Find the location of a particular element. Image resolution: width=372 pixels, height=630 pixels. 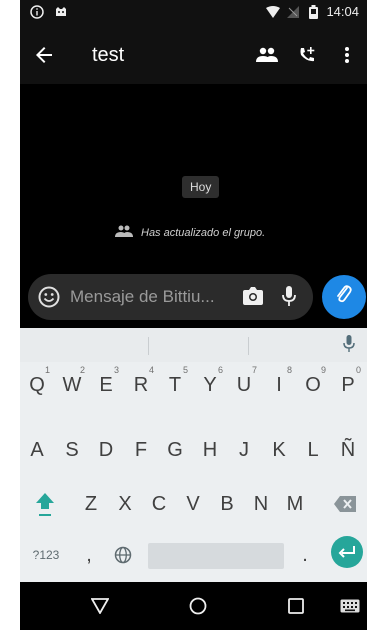

back-arrow-icon is located at coordinates (44, 55).